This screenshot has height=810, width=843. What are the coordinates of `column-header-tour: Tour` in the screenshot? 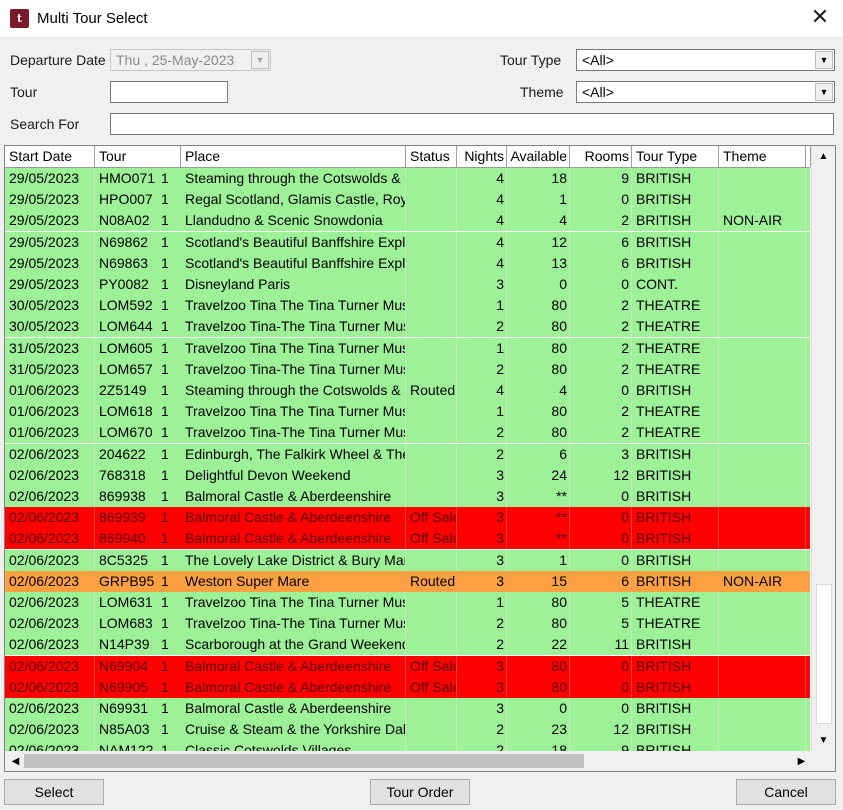 It's located at (138, 156).